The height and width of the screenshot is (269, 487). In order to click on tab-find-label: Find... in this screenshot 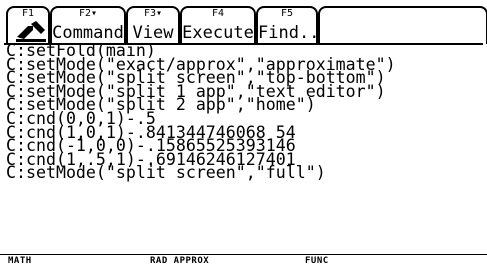, I will do `click(294, 33)`.